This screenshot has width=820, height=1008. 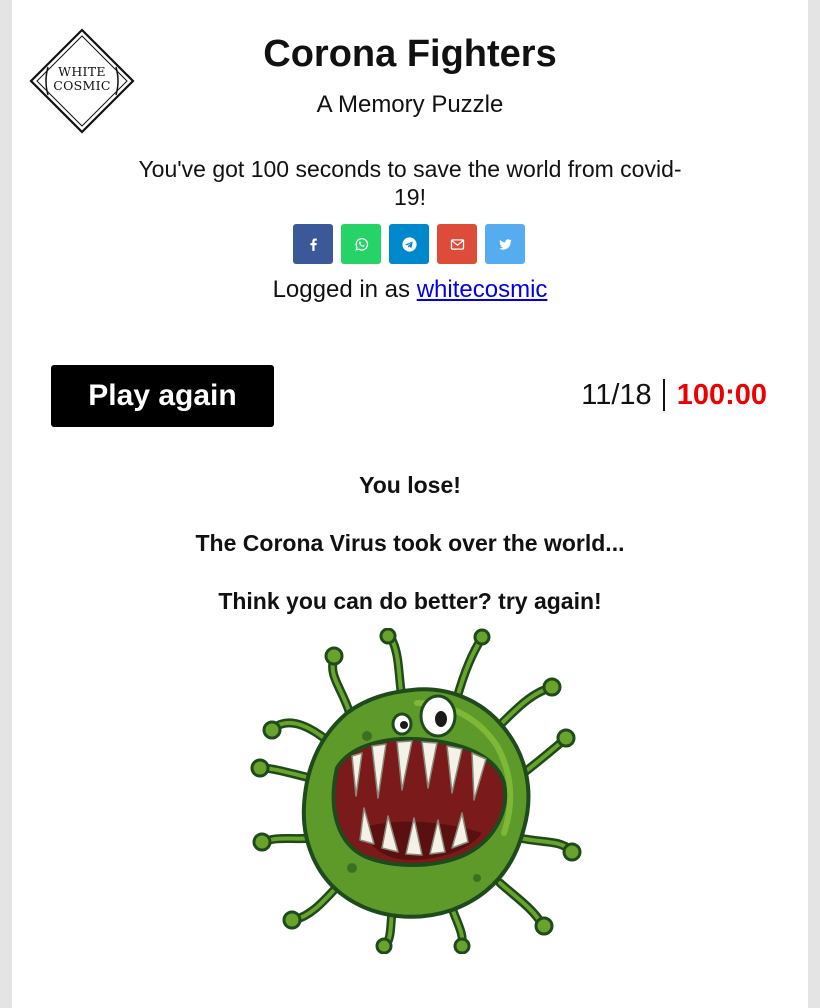 What do you see at coordinates (616, 394) in the screenshot?
I see `score-counter: 11/18` at bounding box center [616, 394].